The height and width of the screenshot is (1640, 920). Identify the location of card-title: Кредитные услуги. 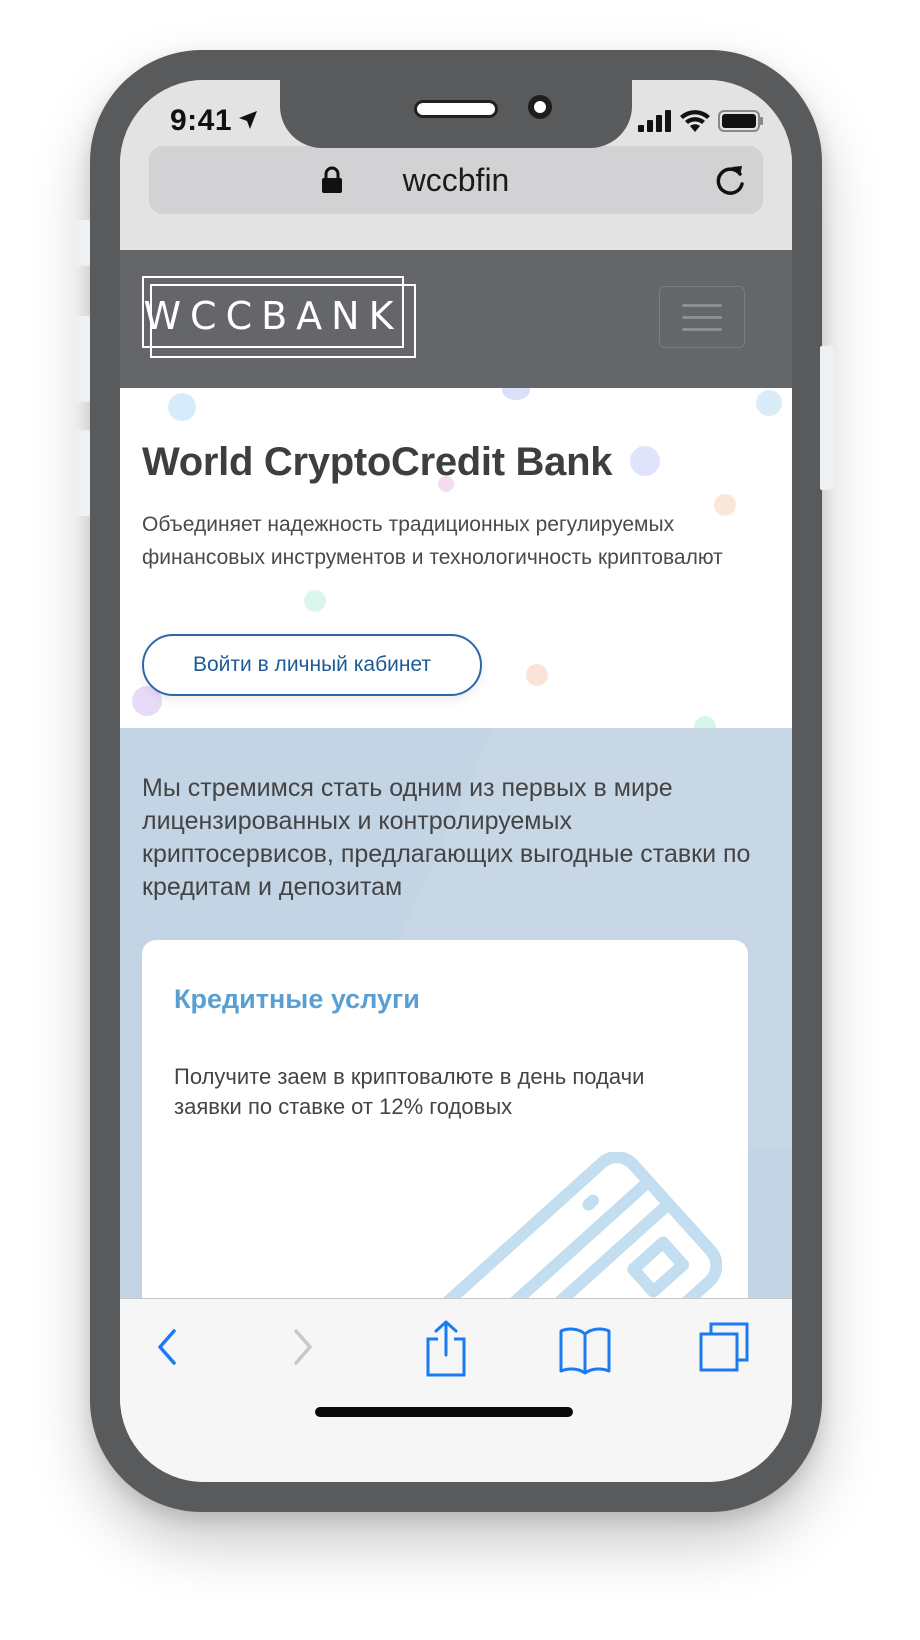
(297, 999).